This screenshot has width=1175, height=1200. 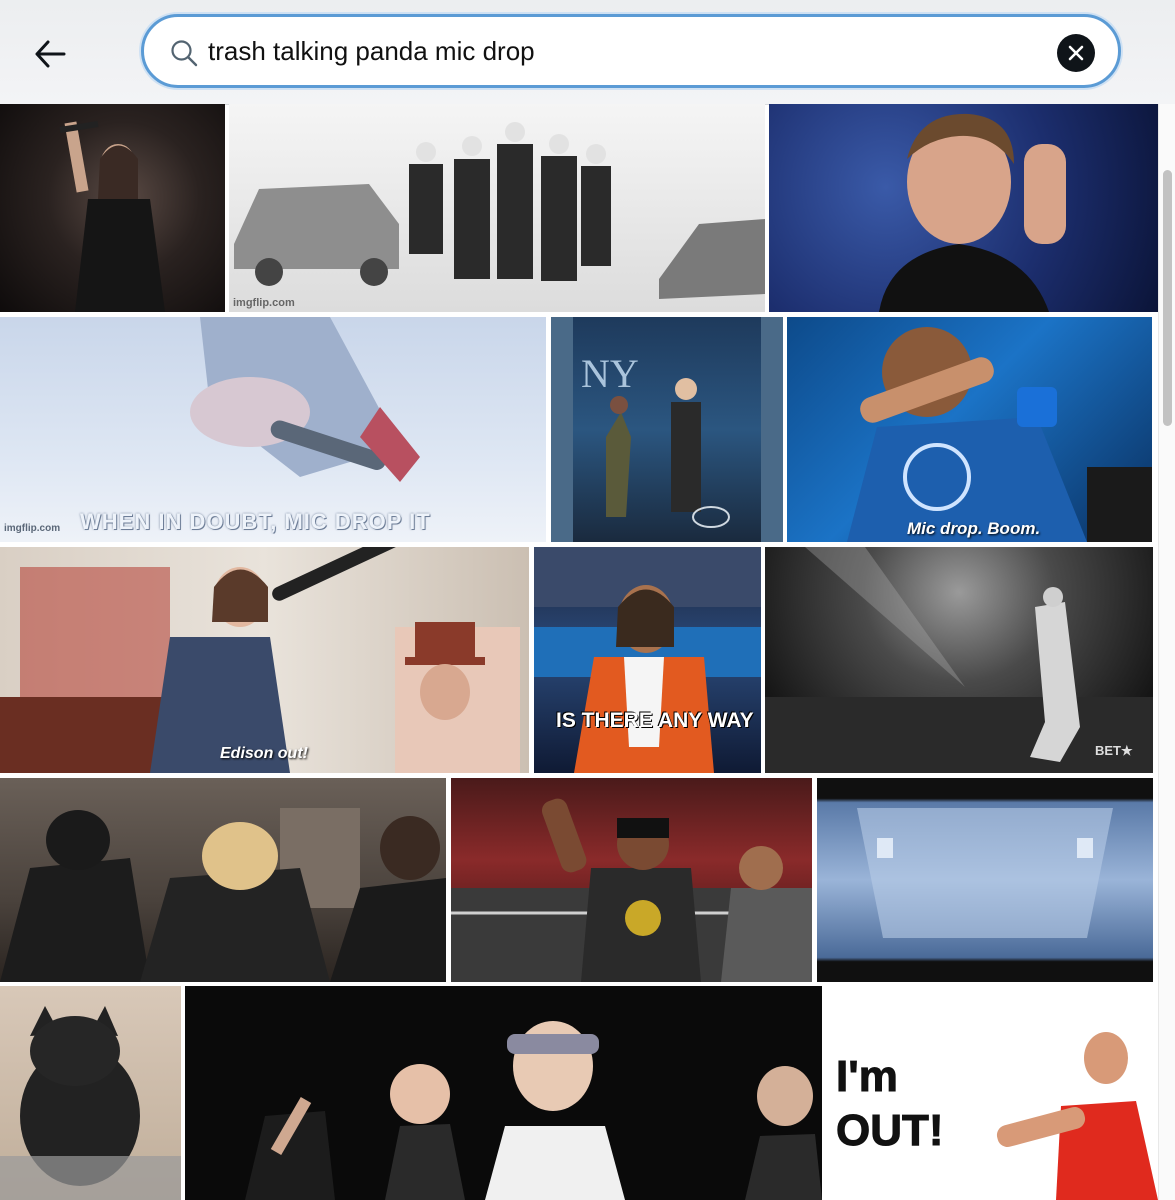 What do you see at coordinates (255, 521) in the screenshot?
I see `gif-caption: WHEN IN DOUBT, MIC DROP IT` at bounding box center [255, 521].